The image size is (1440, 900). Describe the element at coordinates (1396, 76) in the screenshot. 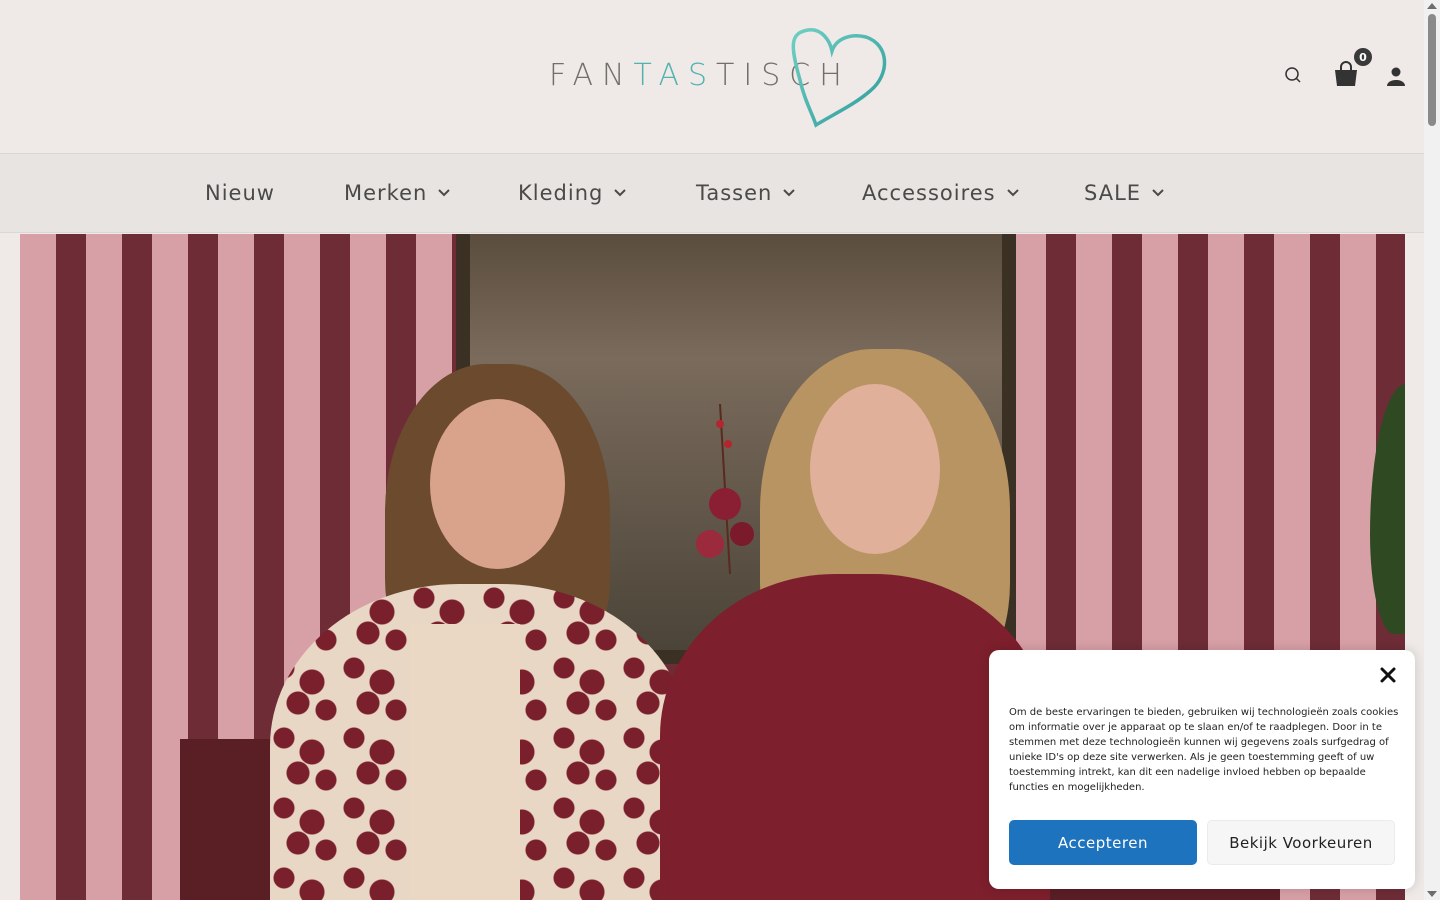

I see `account-icon` at that location.